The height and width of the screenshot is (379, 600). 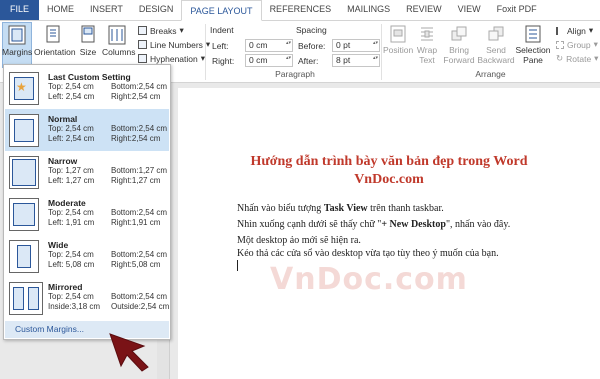 What do you see at coordinates (533, 34) in the screenshot?
I see `selection-pane-icon` at bounding box center [533, 34].